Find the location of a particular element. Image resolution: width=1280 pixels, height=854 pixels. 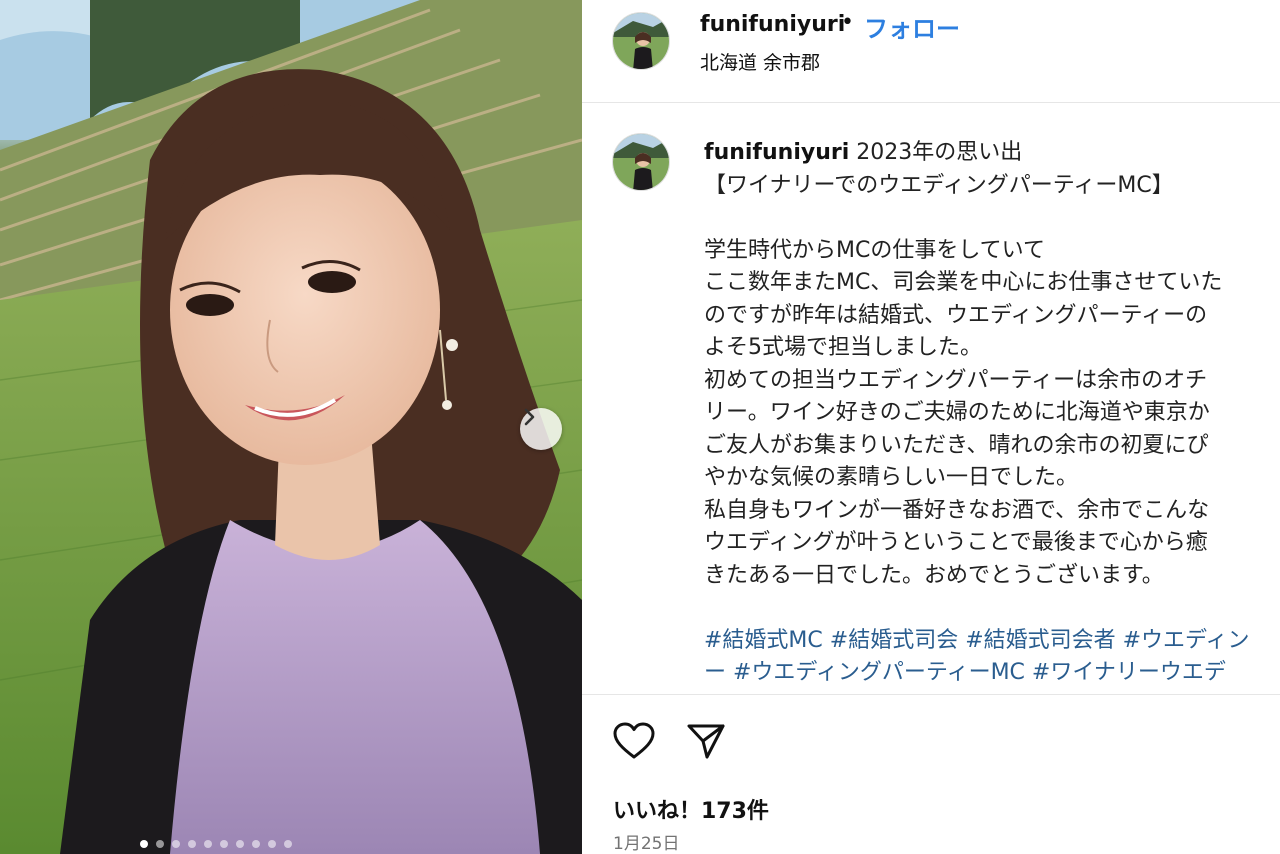

avatar is located at coordinates (641, 41).